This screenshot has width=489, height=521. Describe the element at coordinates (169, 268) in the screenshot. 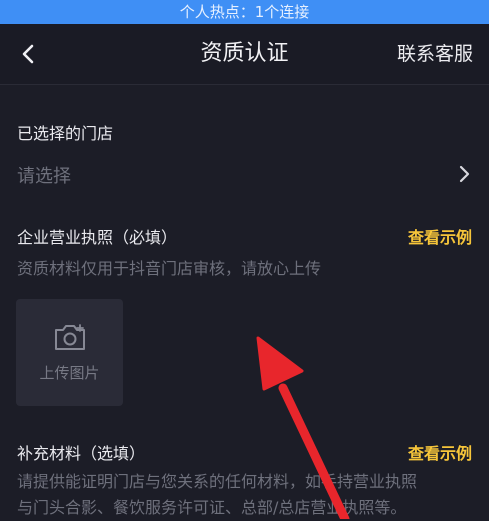

I see `license-hint-text: 资质材料仅用于抖音门店审核，请放心上传` at that location.